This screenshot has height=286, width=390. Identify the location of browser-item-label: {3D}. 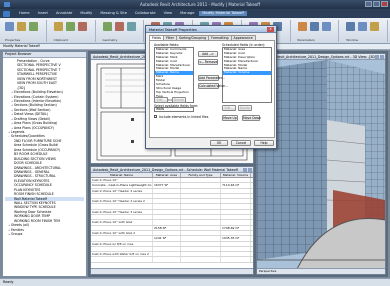
(21, 87).